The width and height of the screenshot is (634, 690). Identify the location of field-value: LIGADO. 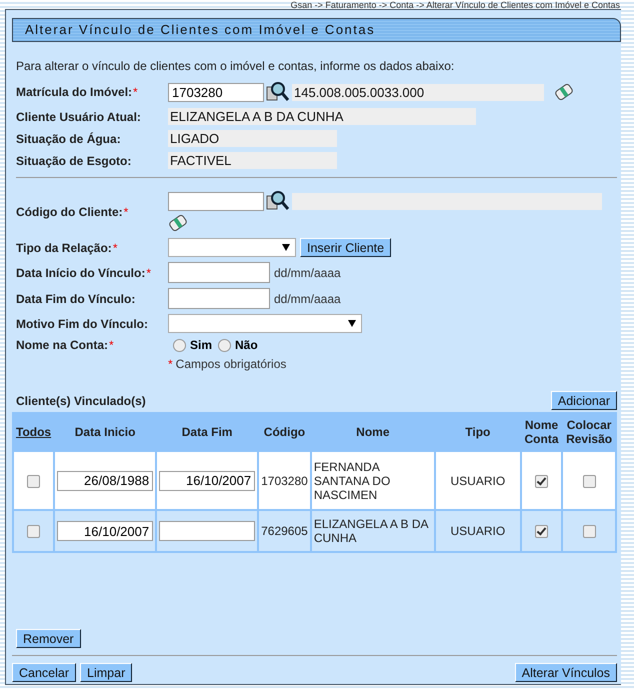
(252, 138).